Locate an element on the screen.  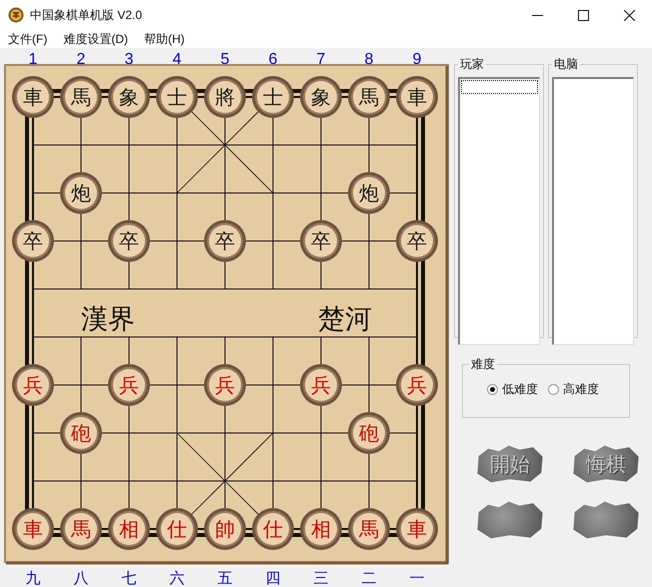
file-number: 八 is located at coordinates (81, 578).